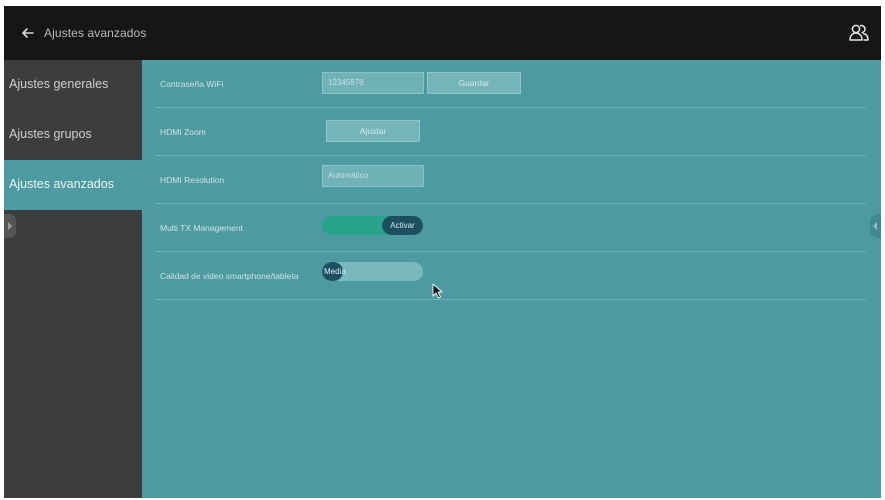 The width and height of the screenshot is (885, 500). What do you see at coordinates (859, 33) in the screenshot?
I see `users-icon` at bounding box center [859, 33].